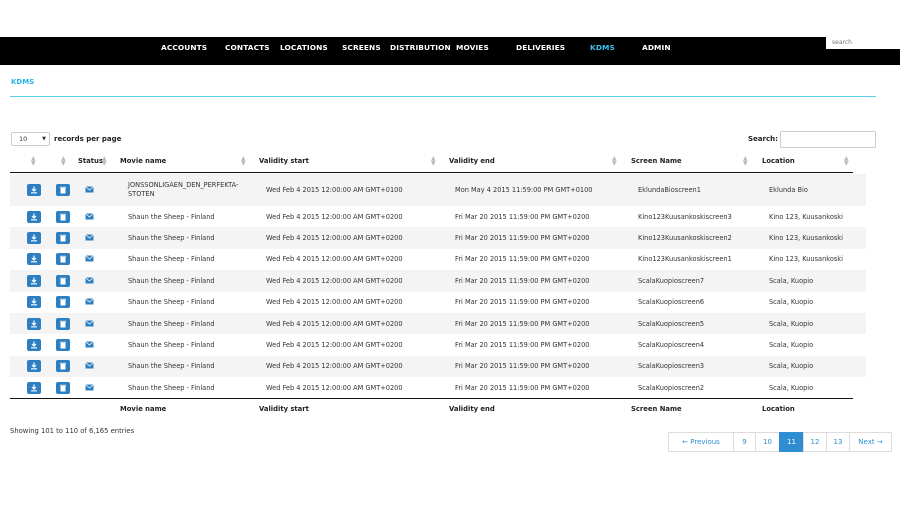  I want to click on nav-item-kdms: KDMS, so click(602, 51).